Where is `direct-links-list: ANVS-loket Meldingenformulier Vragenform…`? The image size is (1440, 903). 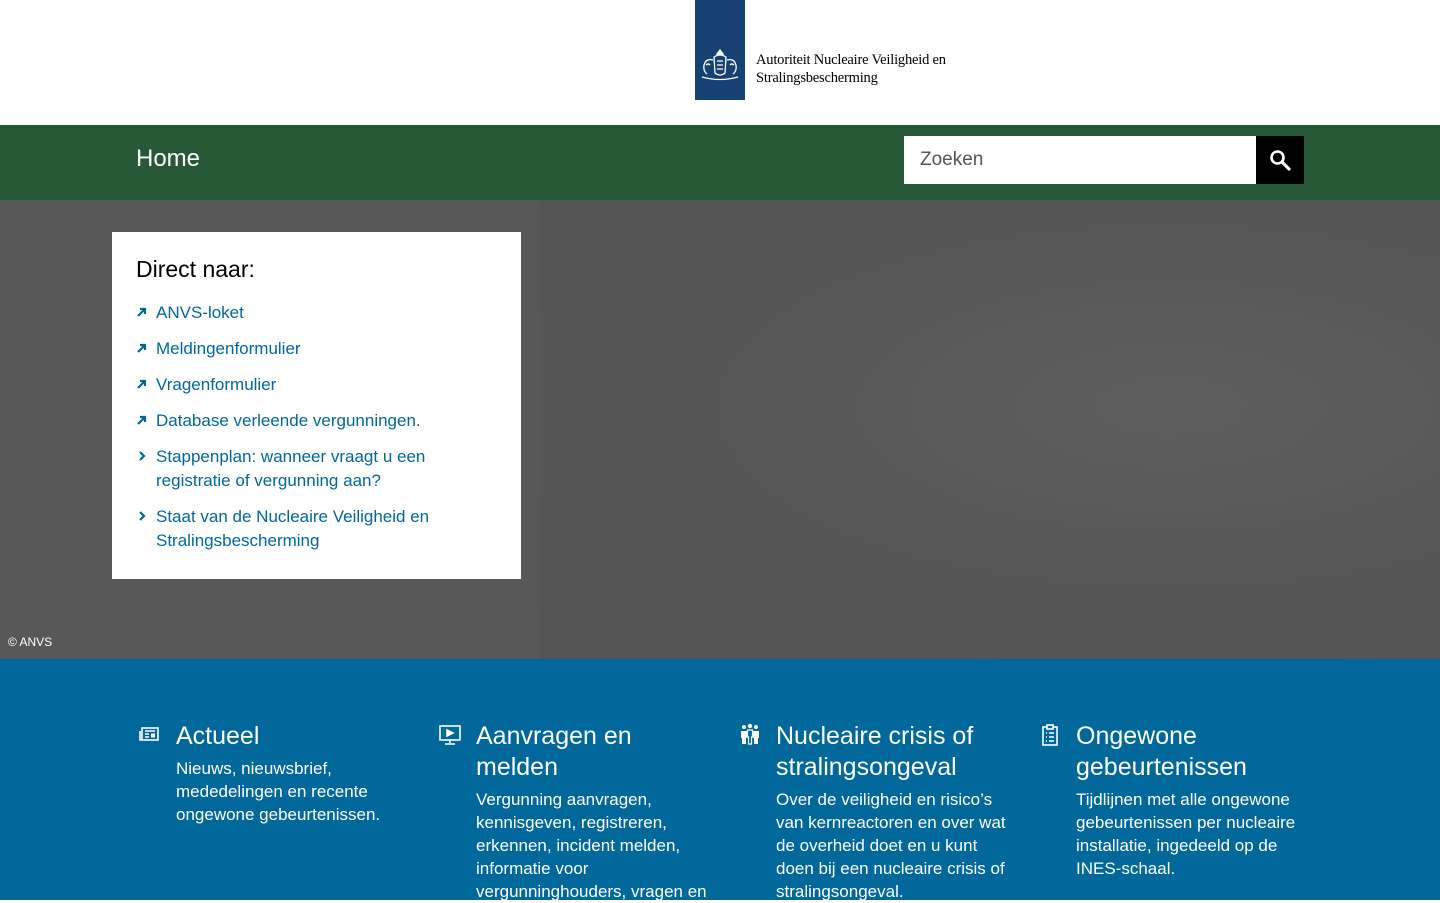
direct-links-list: ANVS-loket Meldingenformulier Vragenform… is located at coordinates (316, 427).